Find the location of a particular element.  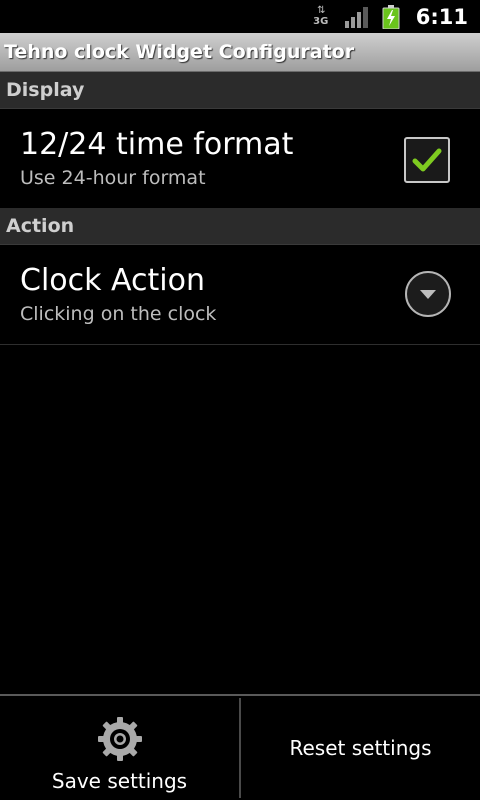

pref-clock-action: Clock Action Clicking on the clock is located at coordinates (240, 295).